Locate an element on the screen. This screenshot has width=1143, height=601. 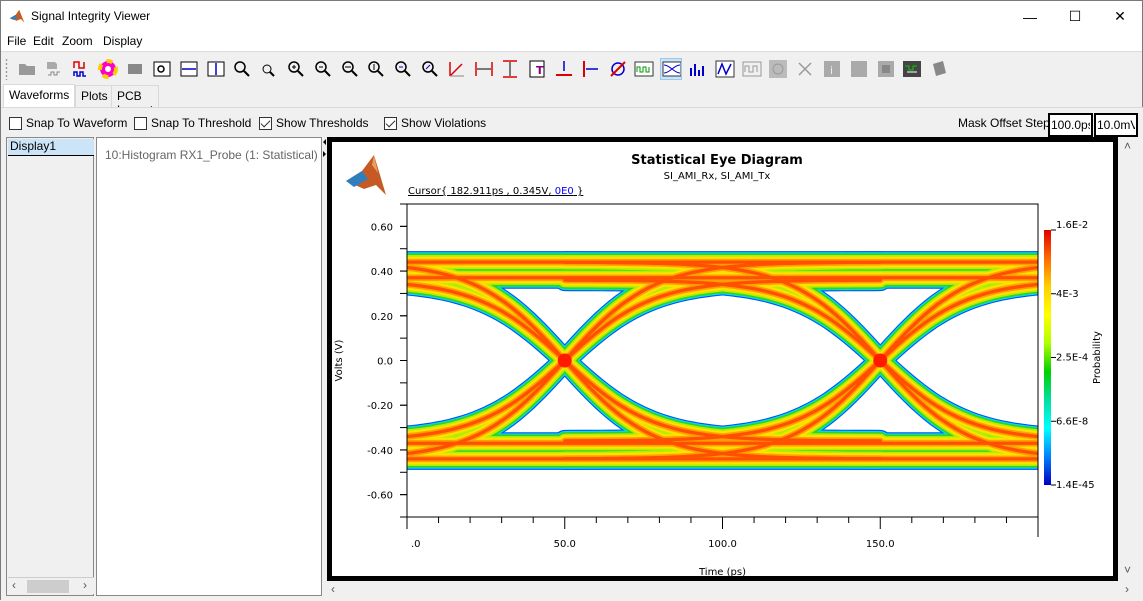
display-list-scrollbar: ‹ › is located at coordinates (51, 585).